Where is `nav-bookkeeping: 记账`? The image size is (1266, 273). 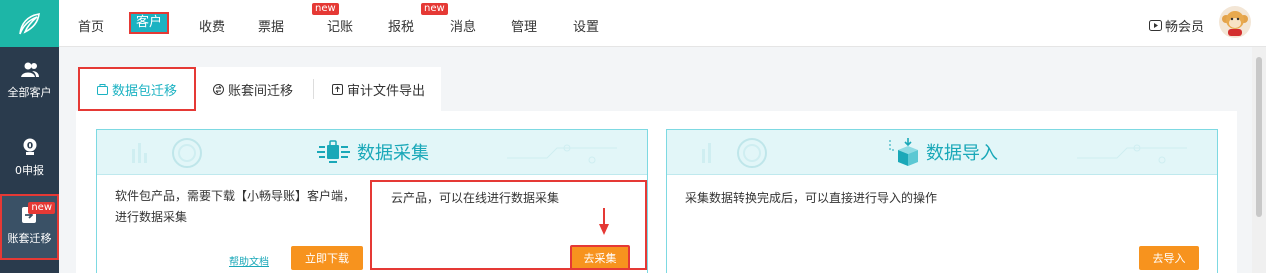 nav-bookkeeping: 记账 is located at coordinates (340, 25).